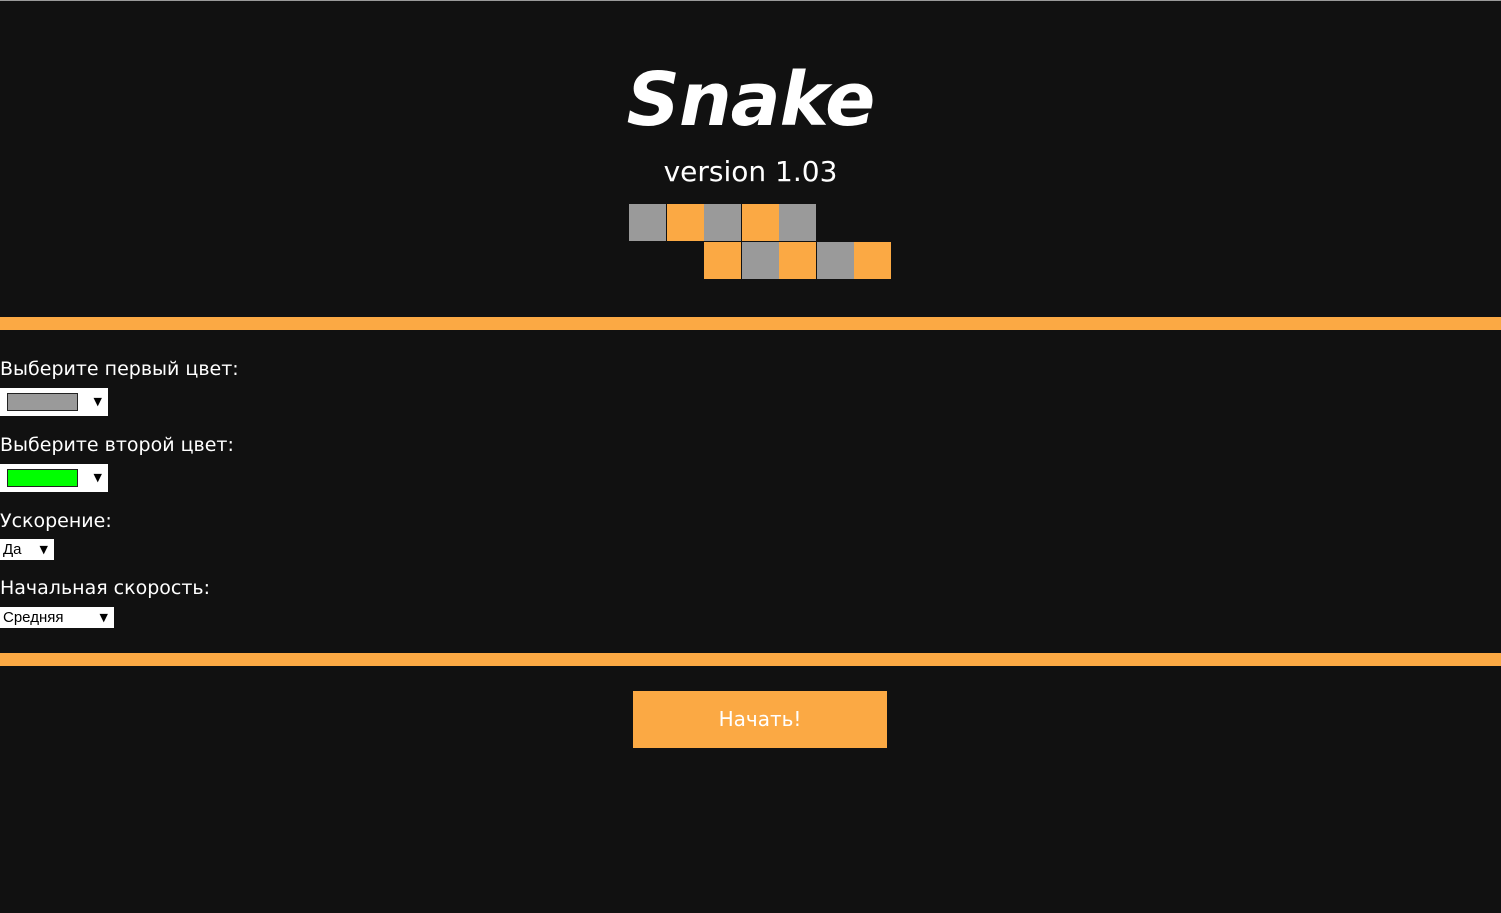 The width and height of the screenshot is (1501, 913). What do you see at coordinates (751, 100) in the screenshot?
I see `game-title: Snake` at bounding box center [751, 100].